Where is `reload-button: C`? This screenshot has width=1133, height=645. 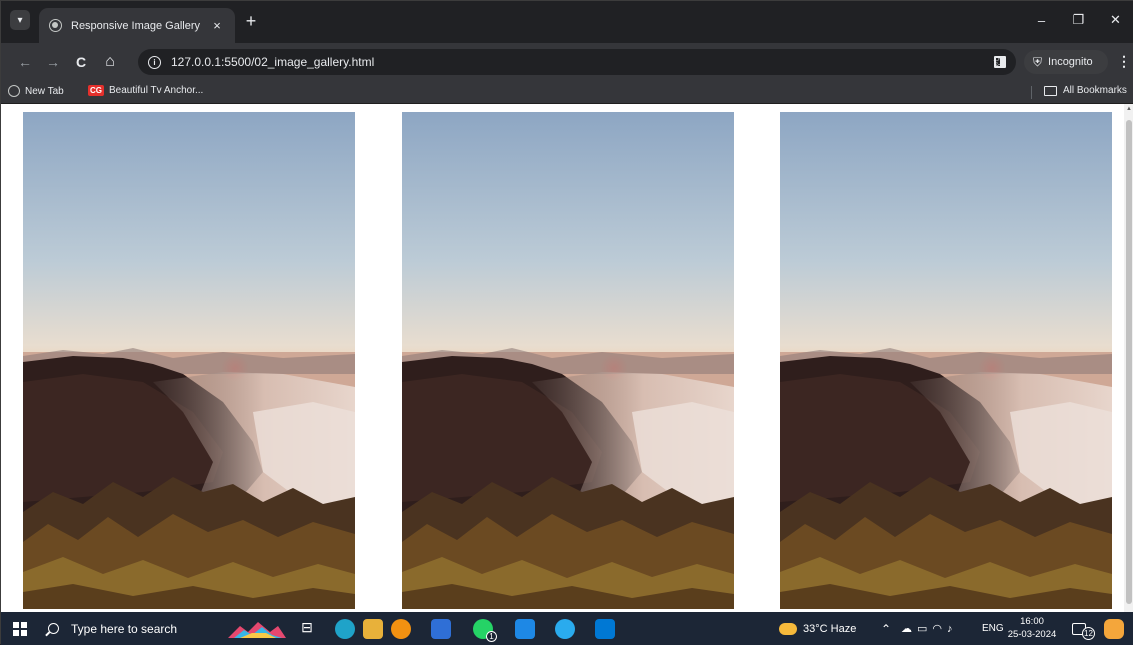 reload-button: C is located at coordinates (81, 62).